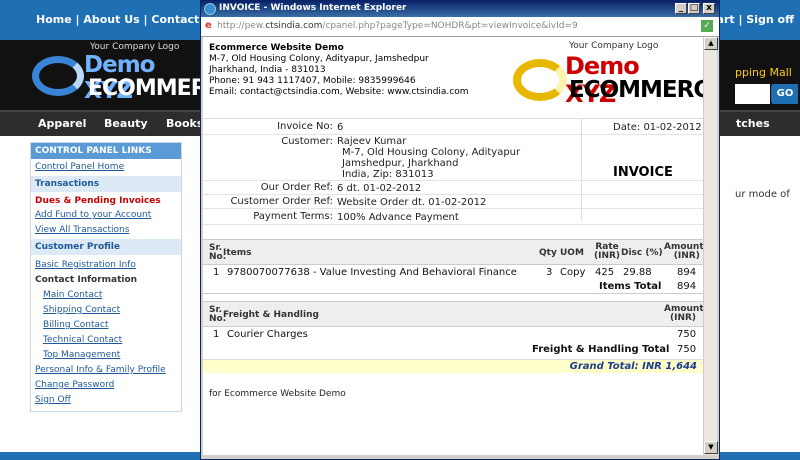 Image resolution: width=800 pixels, height=460 pixels. I want to click on grand-total-row: Grand Total: INR 1,644, so click(453, 366).